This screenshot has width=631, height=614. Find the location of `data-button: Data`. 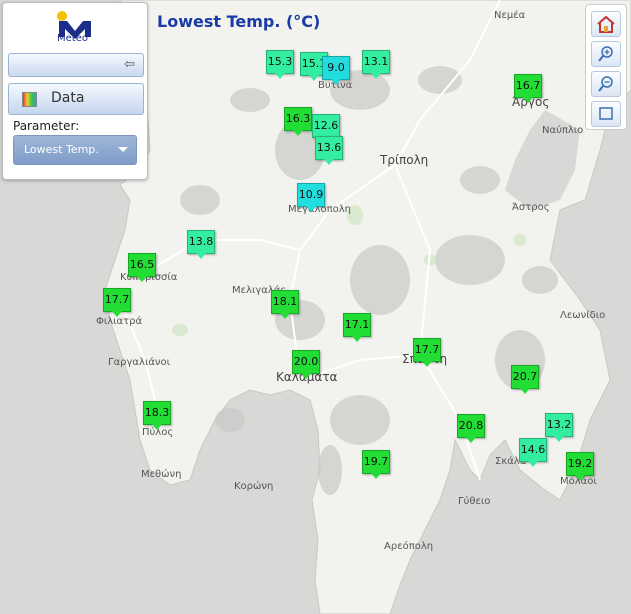

data-button: Data is located at coordinates (76, 99).